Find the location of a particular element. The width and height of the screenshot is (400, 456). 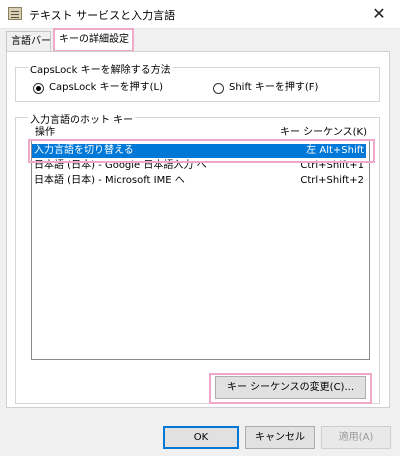

hotkey-keys: Ctrl+Shift+1 is located at coordinates (332, 165).